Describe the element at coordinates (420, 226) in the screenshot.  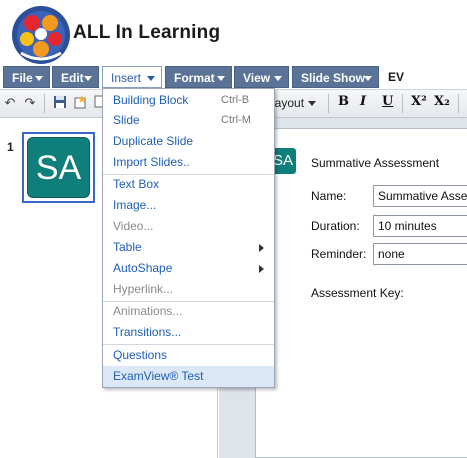
I see `duration-field: 10 minutes` at that location.